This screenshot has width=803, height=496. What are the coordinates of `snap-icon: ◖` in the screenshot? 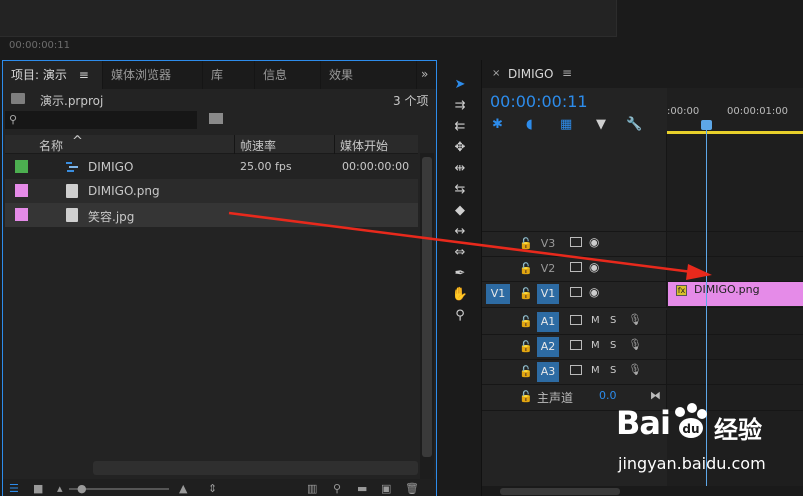 It's located at (529, 124).